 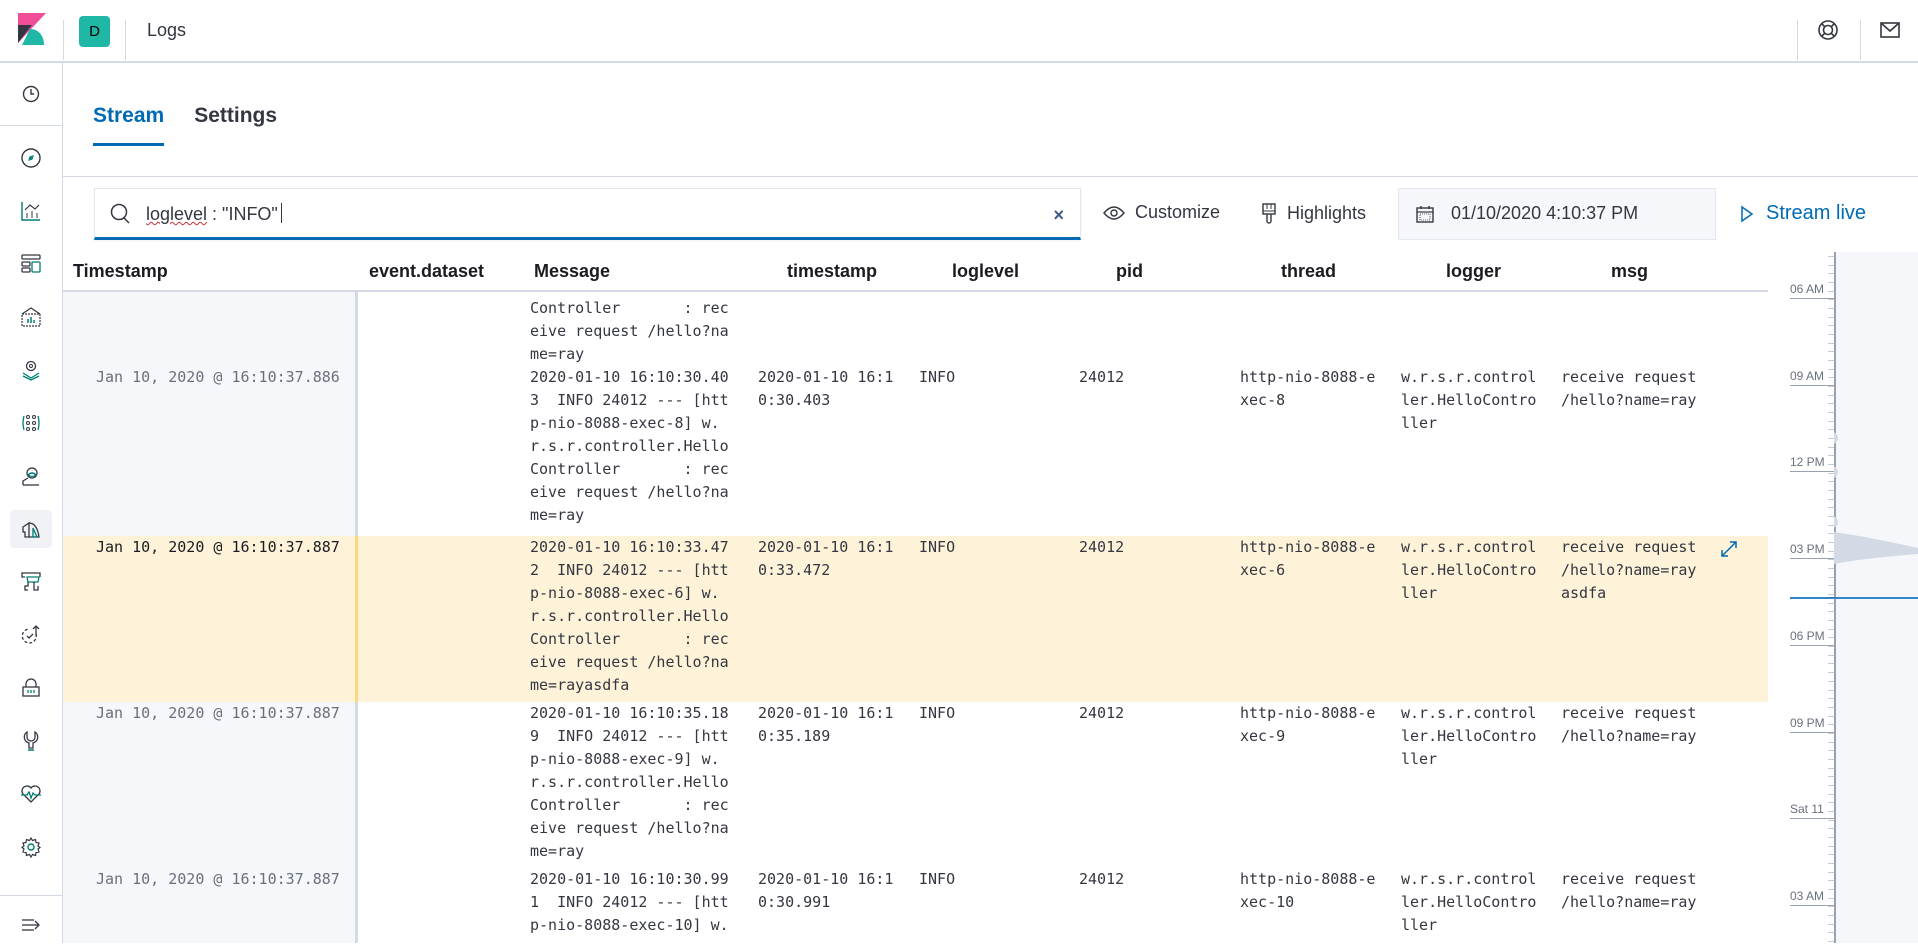 I want to click on loglevel-cell: INFO, so click(x=937, y=713).